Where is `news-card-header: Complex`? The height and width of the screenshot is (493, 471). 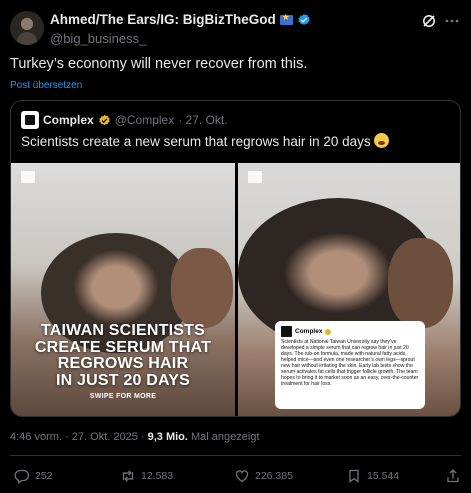
news-card-header: Complex is located at coordinates (350, 331).